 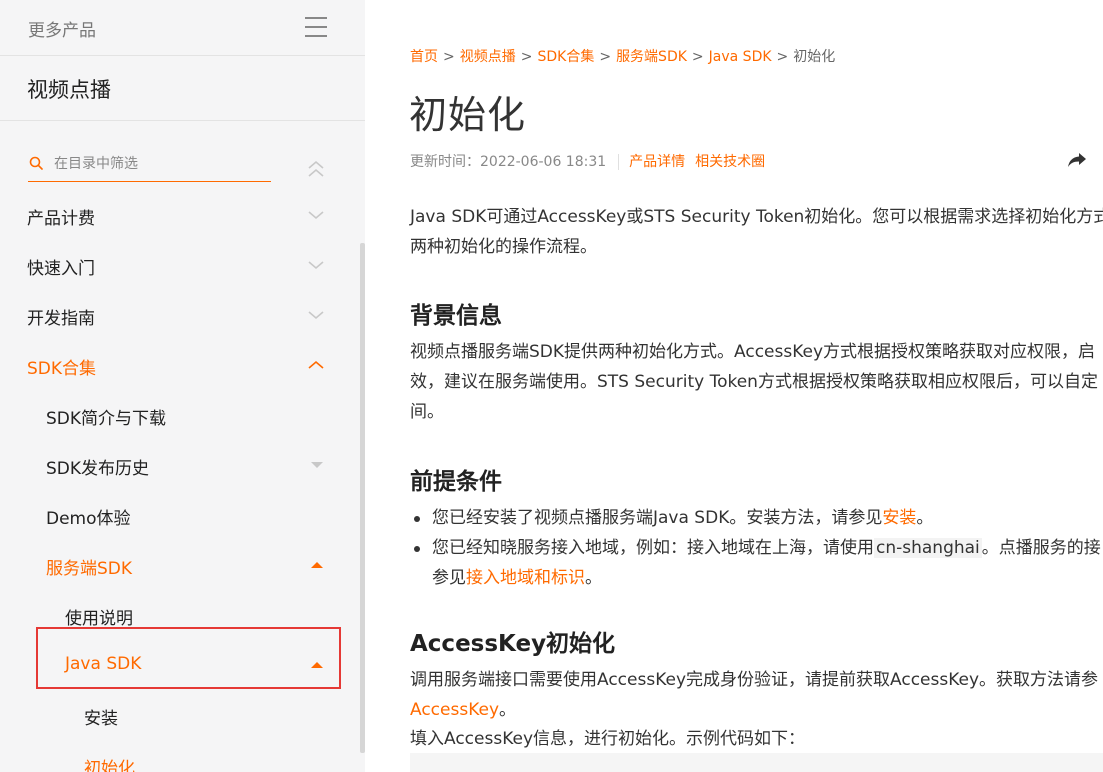 What do you see at coordinates (814, 57) in the screenshot?
I see `breadcrumb-current: 初始化` at bounding box center [814, 57].